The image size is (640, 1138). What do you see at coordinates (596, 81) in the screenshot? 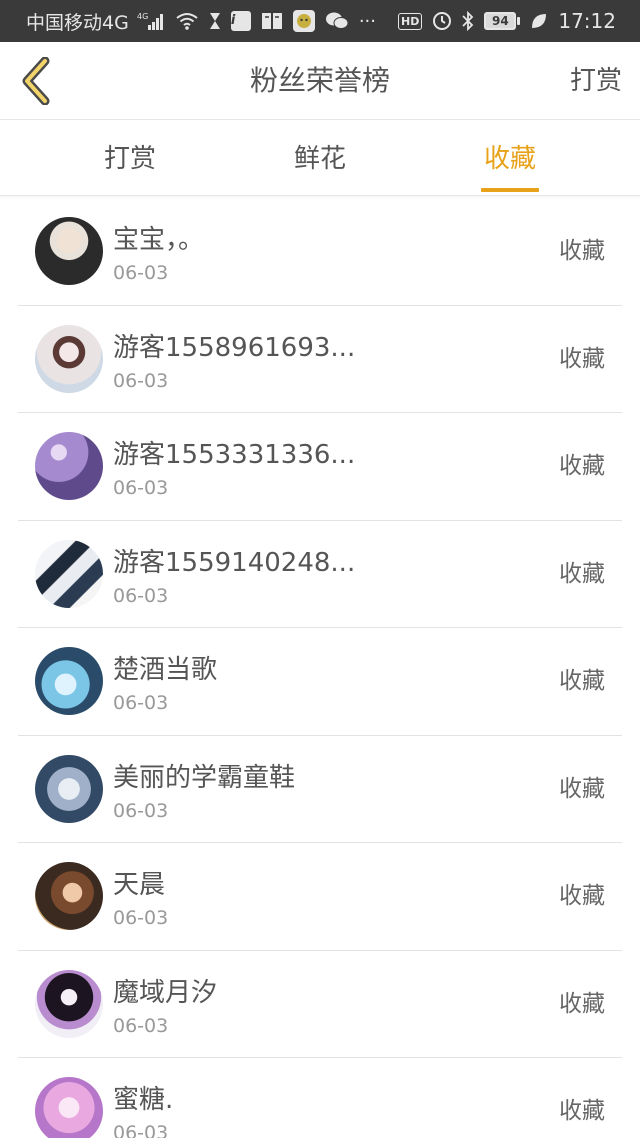
I see `reward-action-button: 打赏` at bounding box center [596, 81].